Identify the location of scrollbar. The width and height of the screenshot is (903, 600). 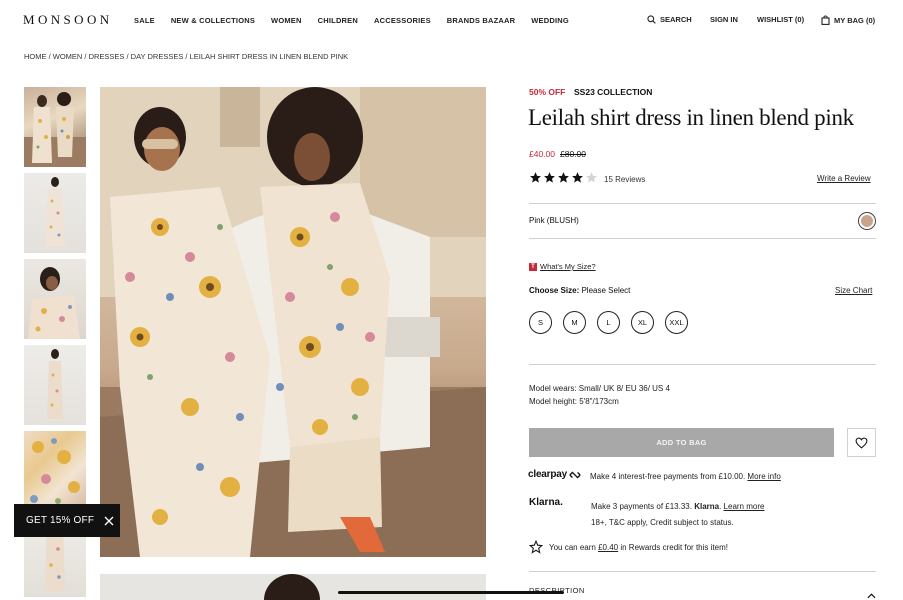
(451, 592).